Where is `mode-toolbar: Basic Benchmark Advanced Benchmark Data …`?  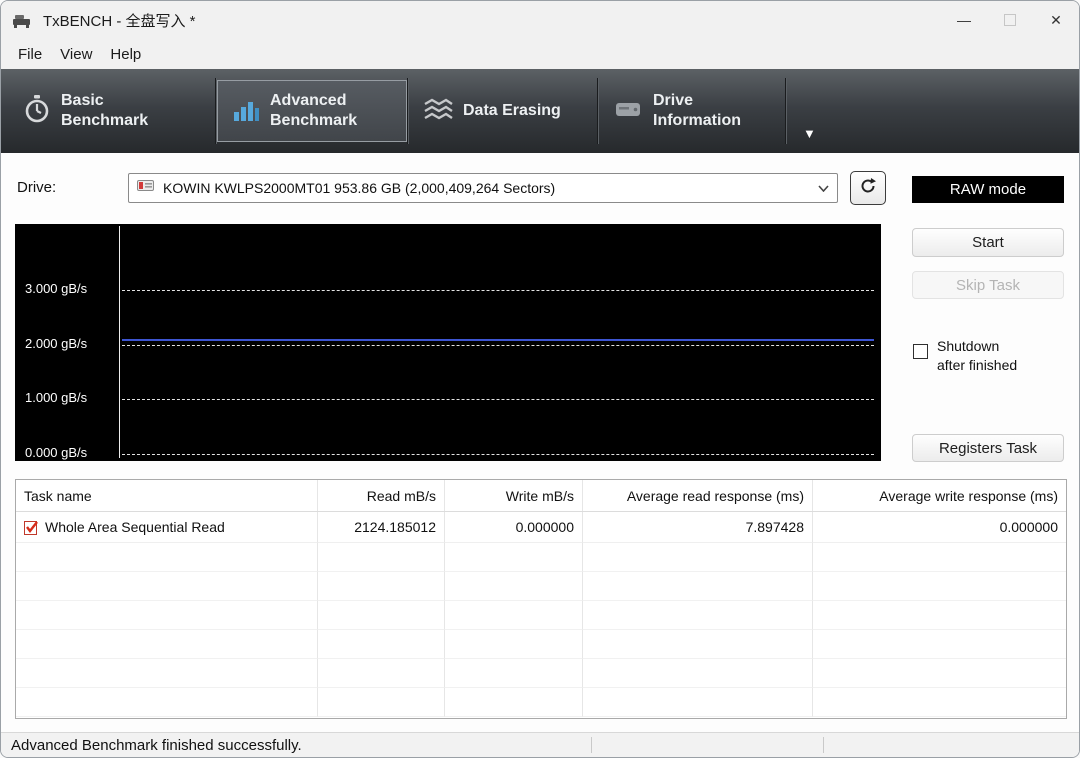 mode-toolbar: Basic Benchmark Advanced Benchmark Data … is located at coordinates (540, 111).